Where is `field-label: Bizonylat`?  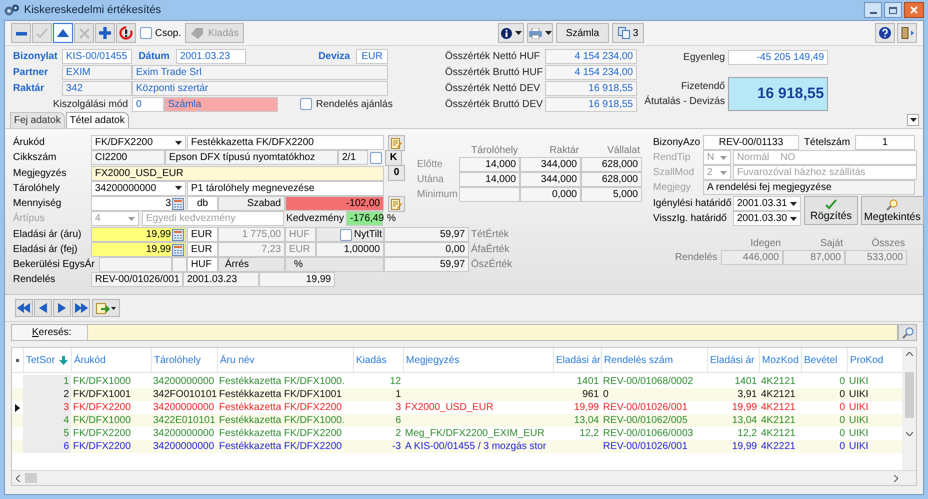
field-label: Bizonylat is located at coordinates (35, 57).